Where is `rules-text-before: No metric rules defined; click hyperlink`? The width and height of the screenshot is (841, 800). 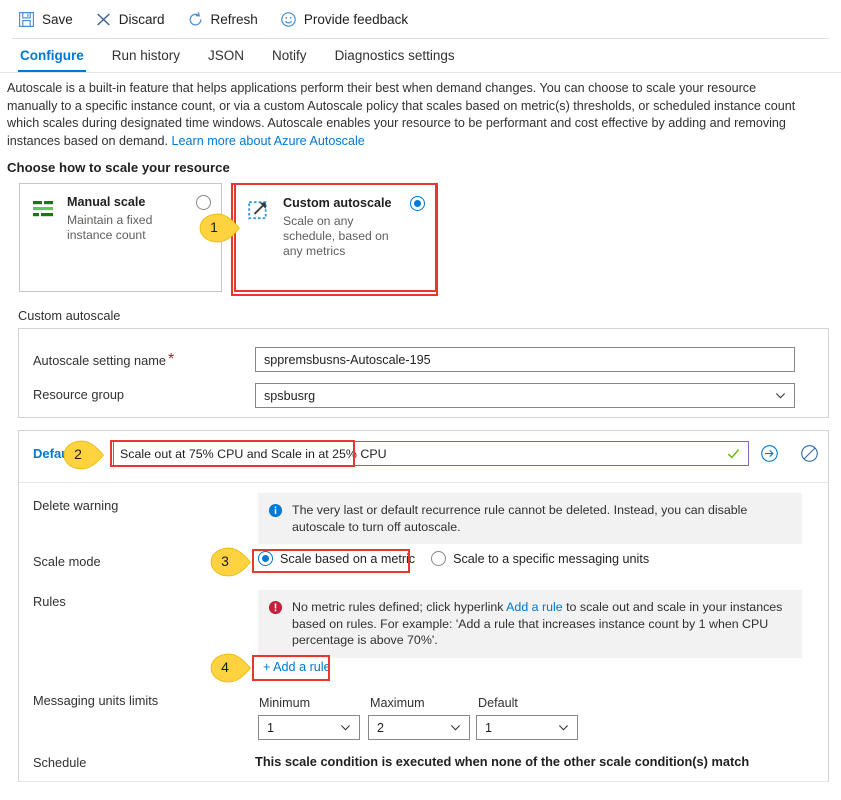
rules-text-before: No metric rules defined; click hyperlink is located at coordinates (399, 607).